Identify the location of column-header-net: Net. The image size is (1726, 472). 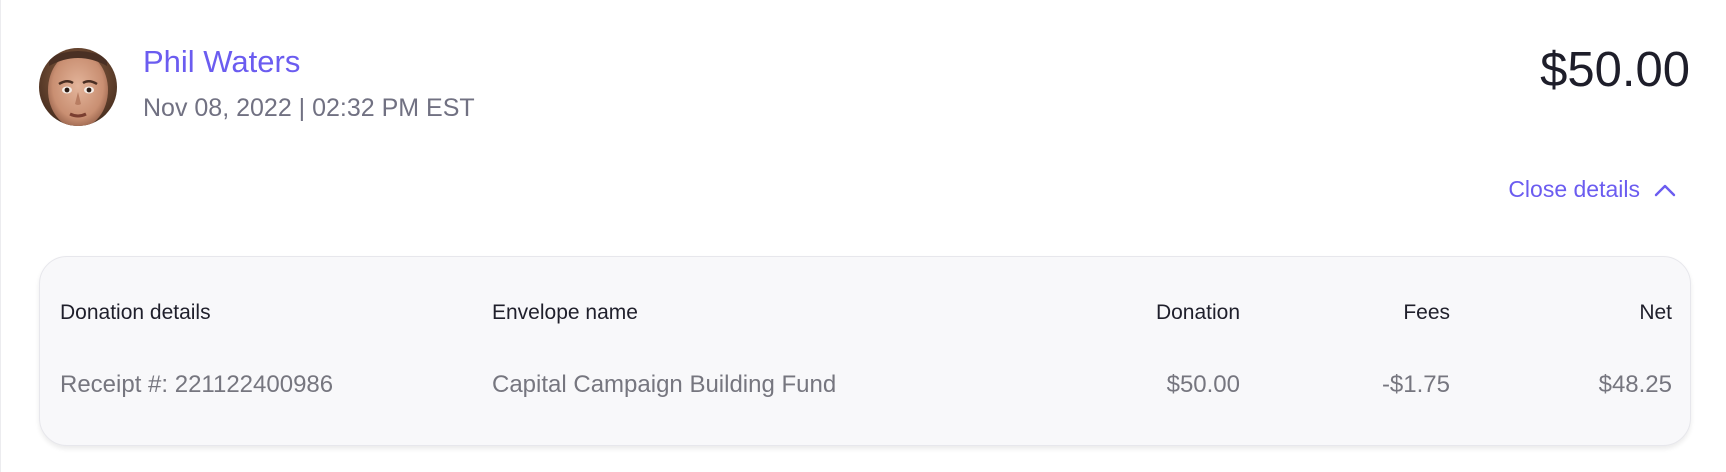
(1655, 312).